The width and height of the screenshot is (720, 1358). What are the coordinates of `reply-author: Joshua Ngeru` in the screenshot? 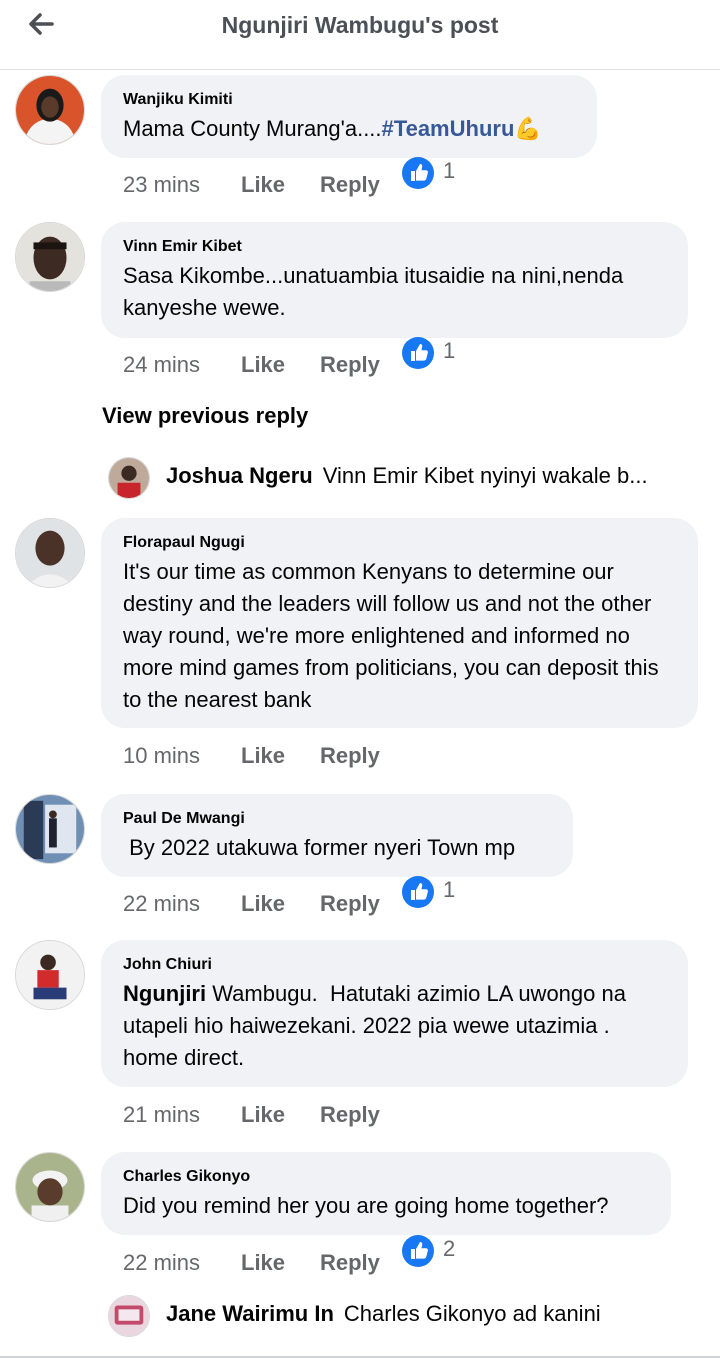 It's located at (239, 475).